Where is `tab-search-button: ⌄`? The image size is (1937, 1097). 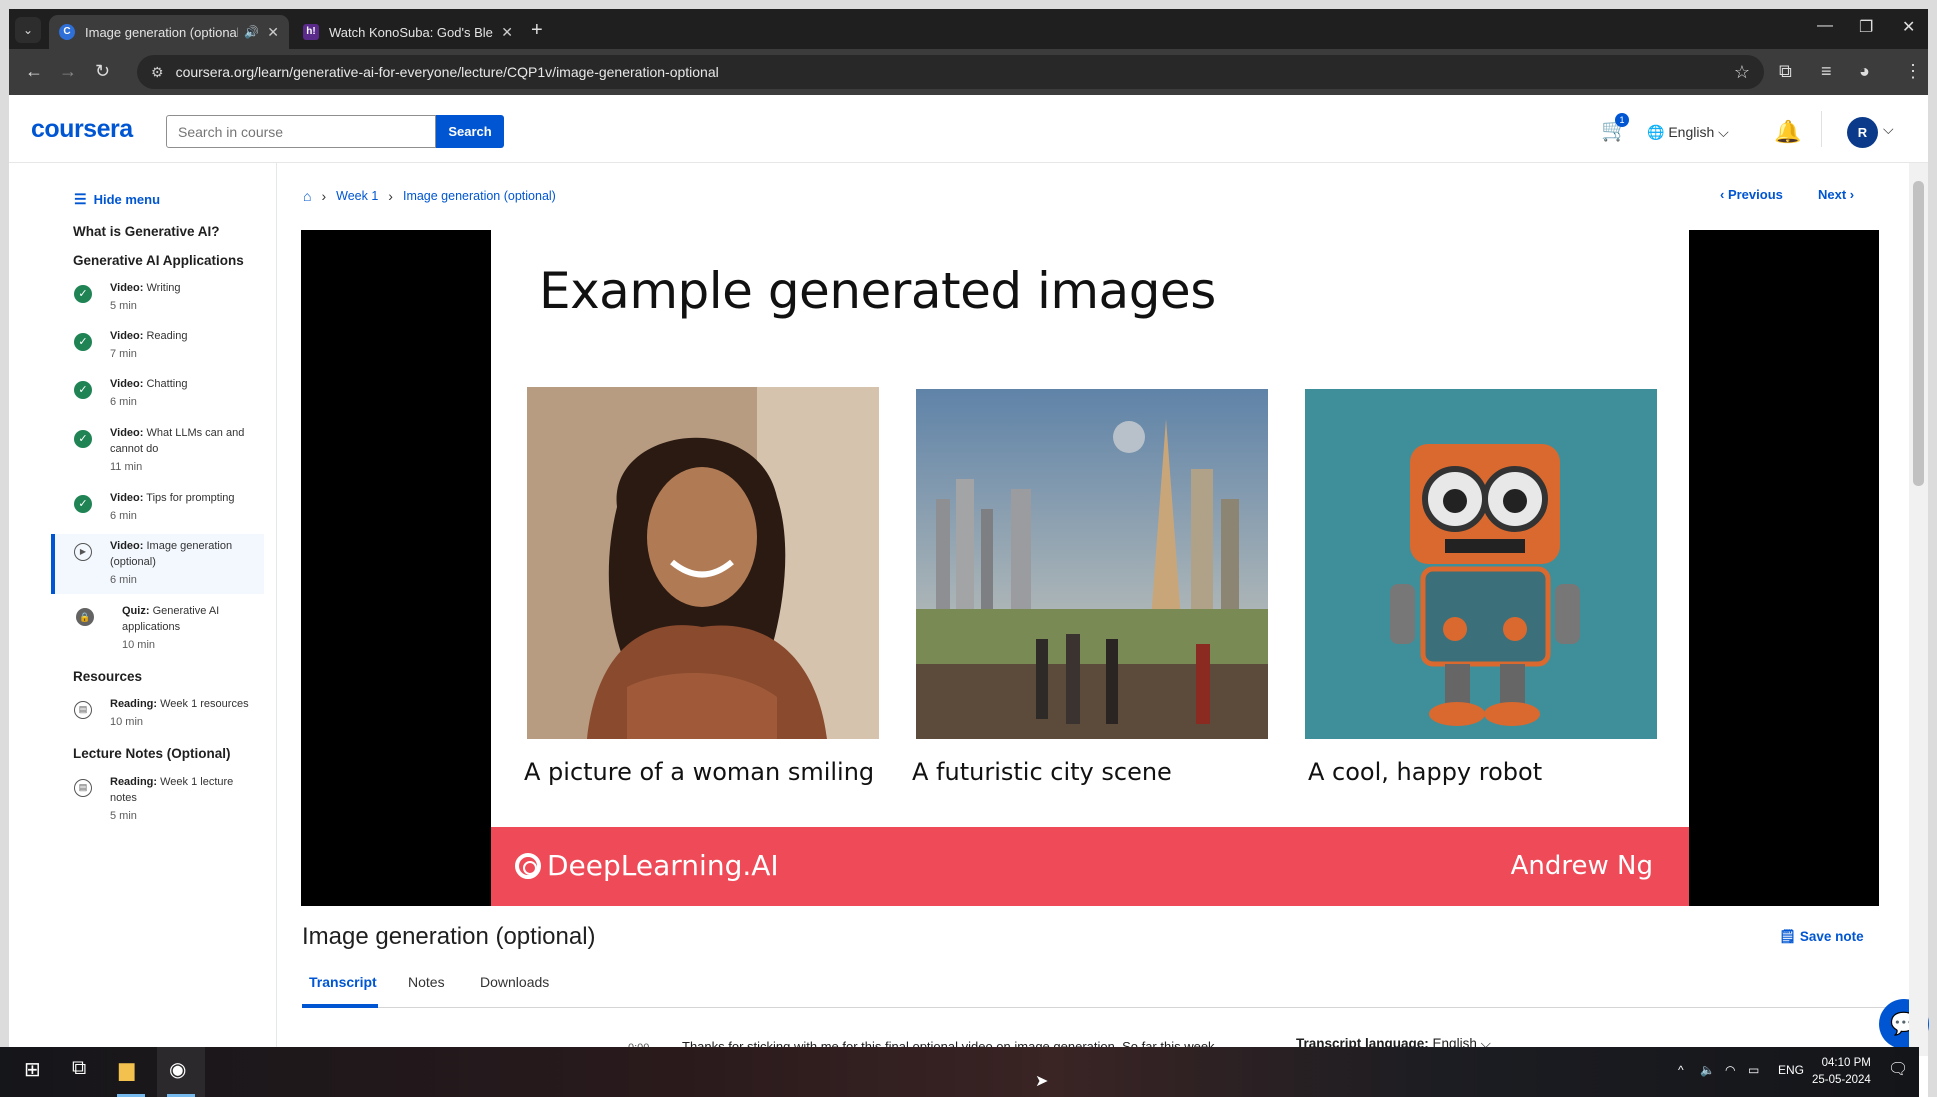 tab-search-button: ⌄ is located at coordinates (28, 30).